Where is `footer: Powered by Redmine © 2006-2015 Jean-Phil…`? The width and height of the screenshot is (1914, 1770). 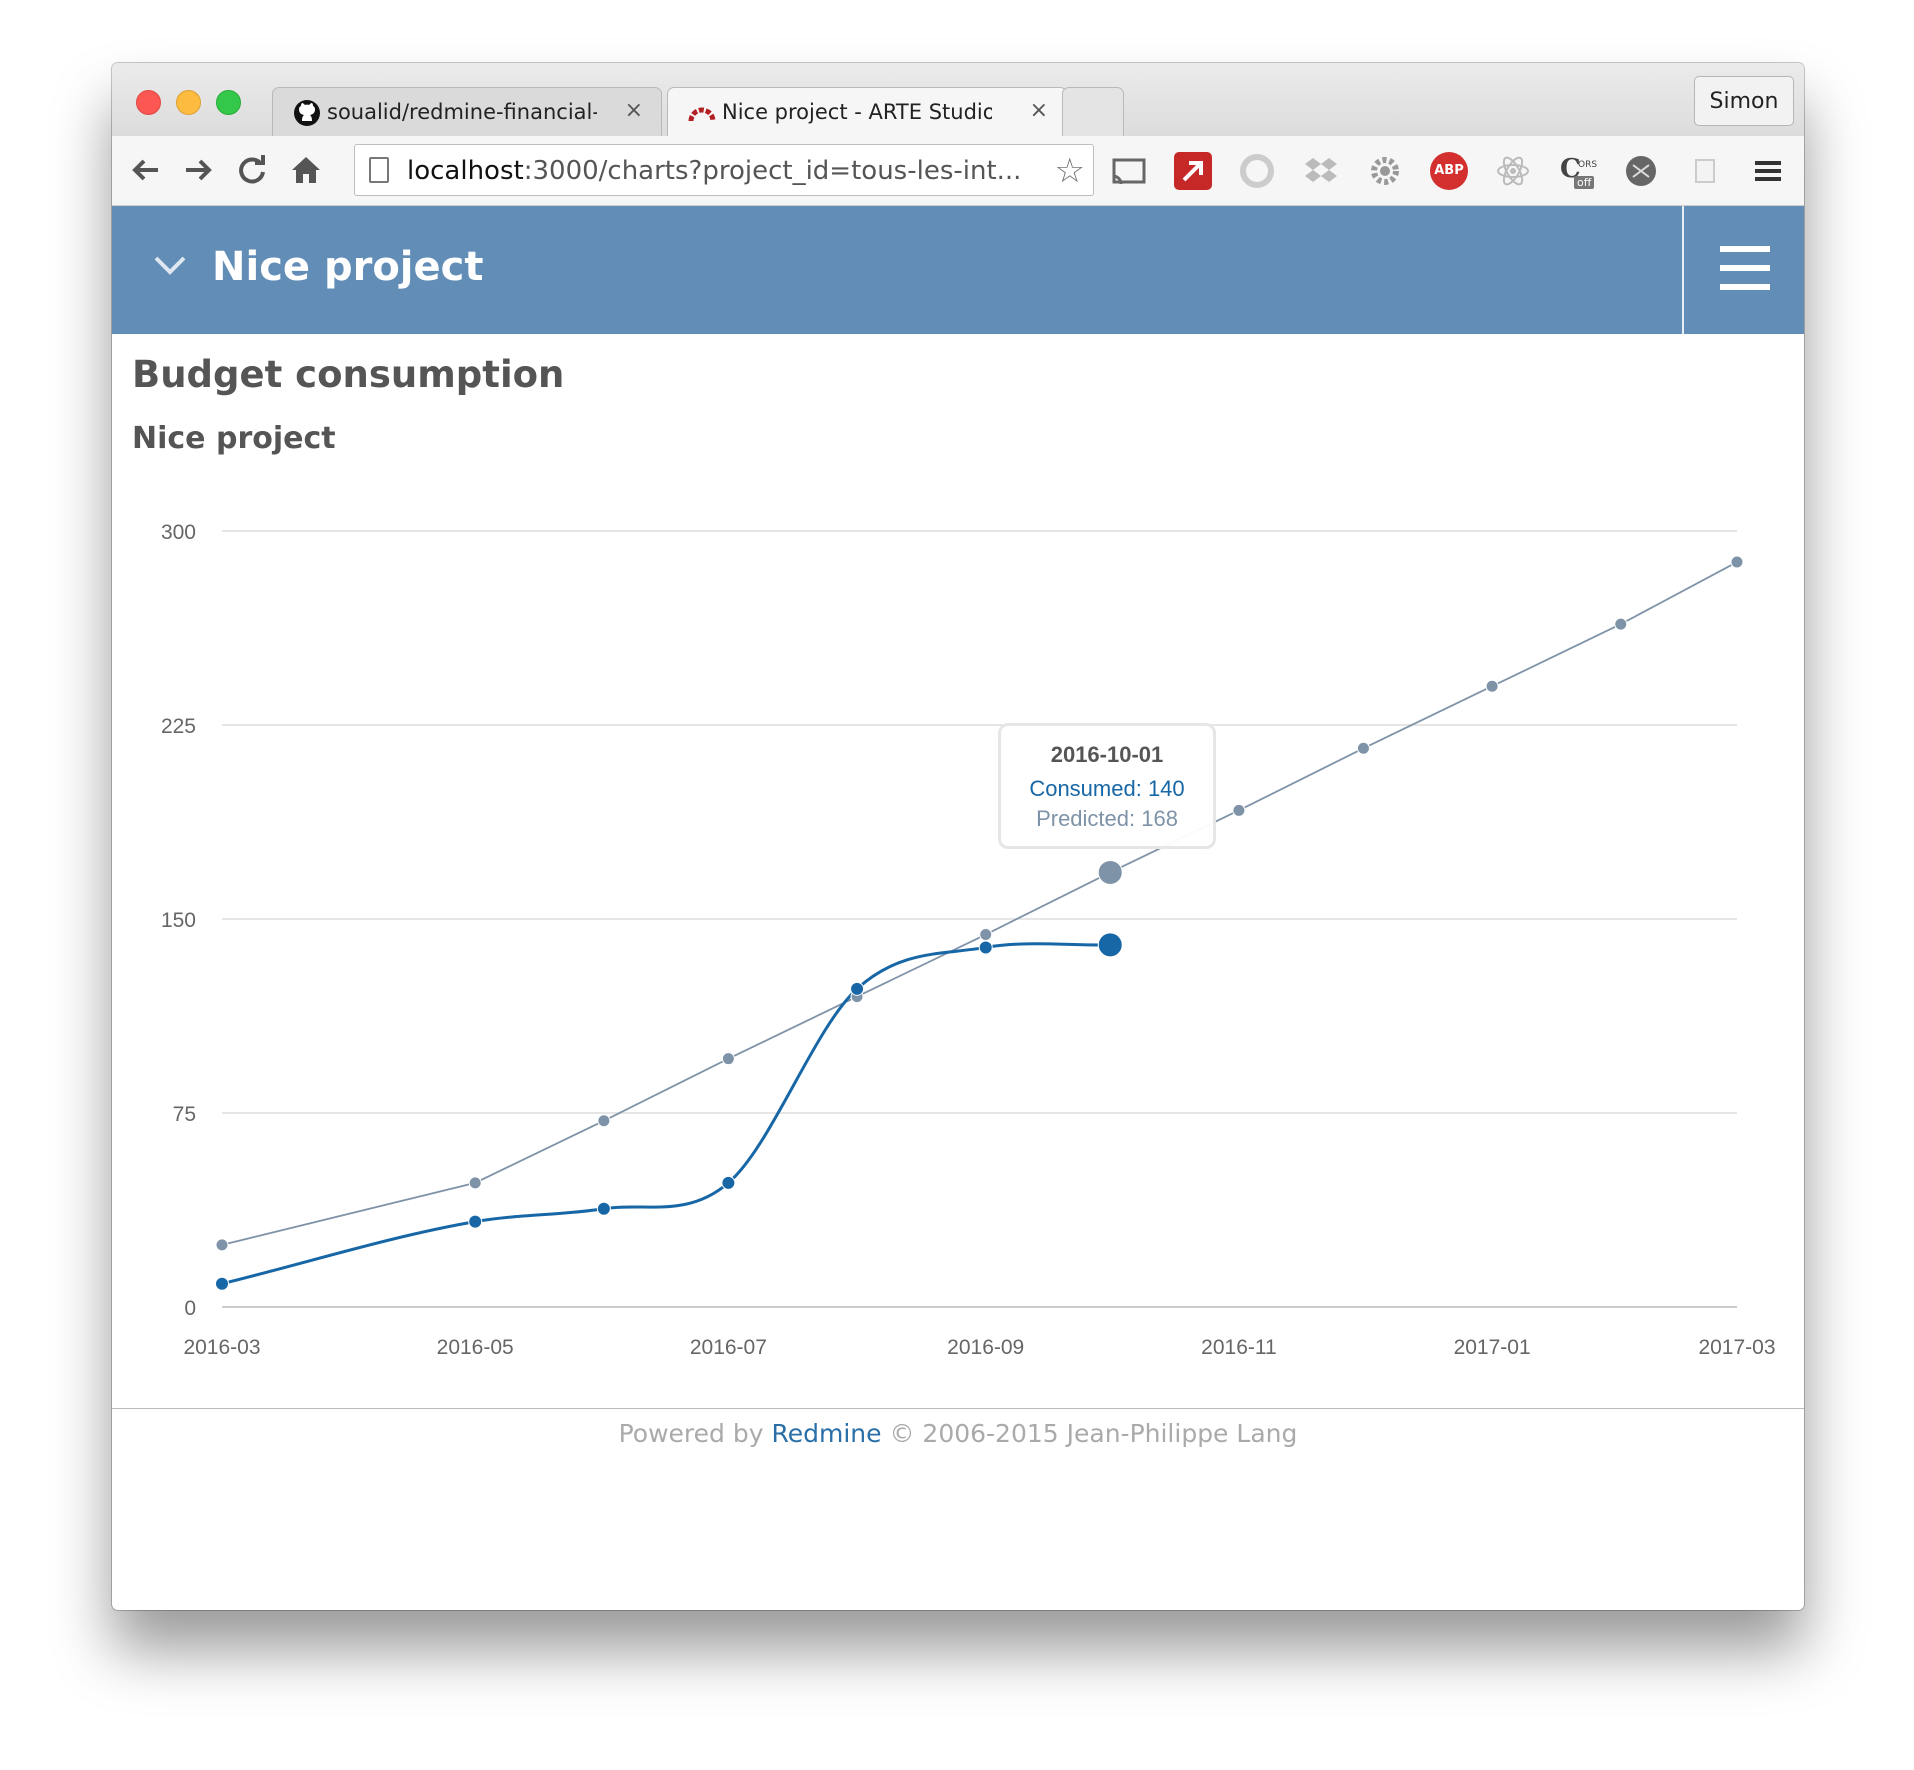 footer: Powered by Redmine © 2006-2015 Jean-Phil… is located at coordinates (958, 1433).